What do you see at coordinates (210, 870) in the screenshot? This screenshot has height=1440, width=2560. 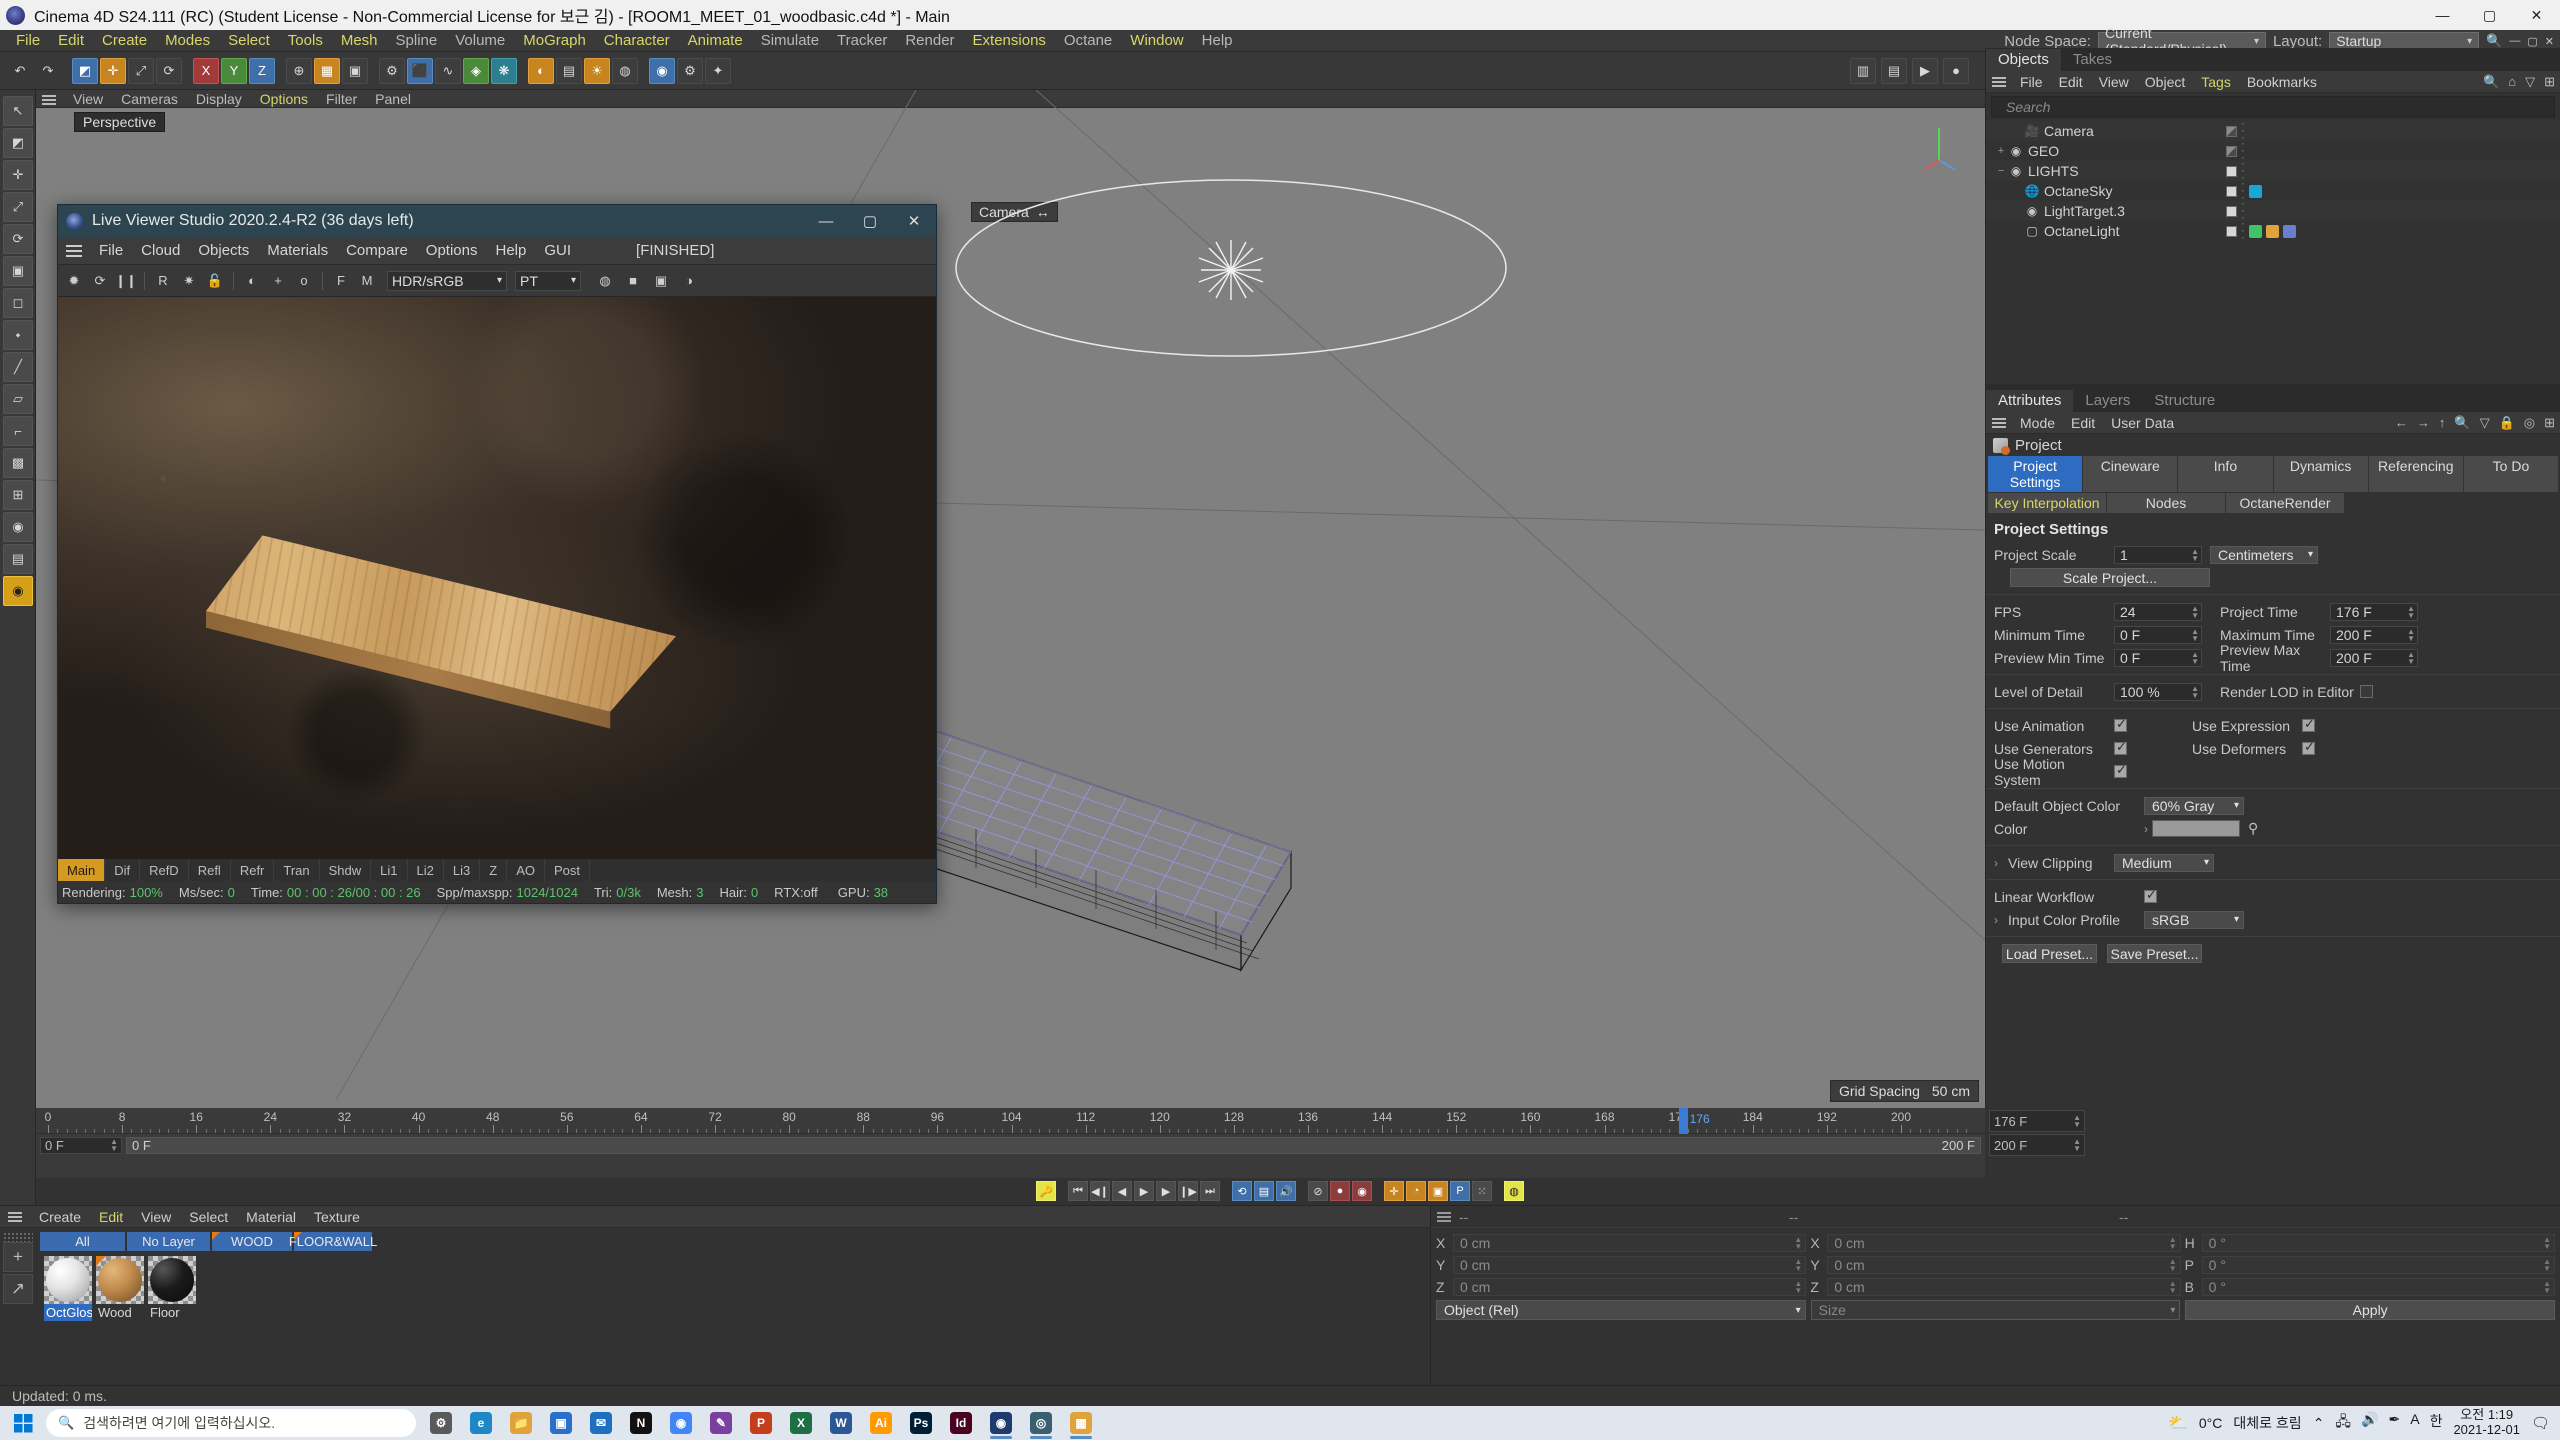 I see `render-channel-refl: Refl` at bounding box center [210, 870].